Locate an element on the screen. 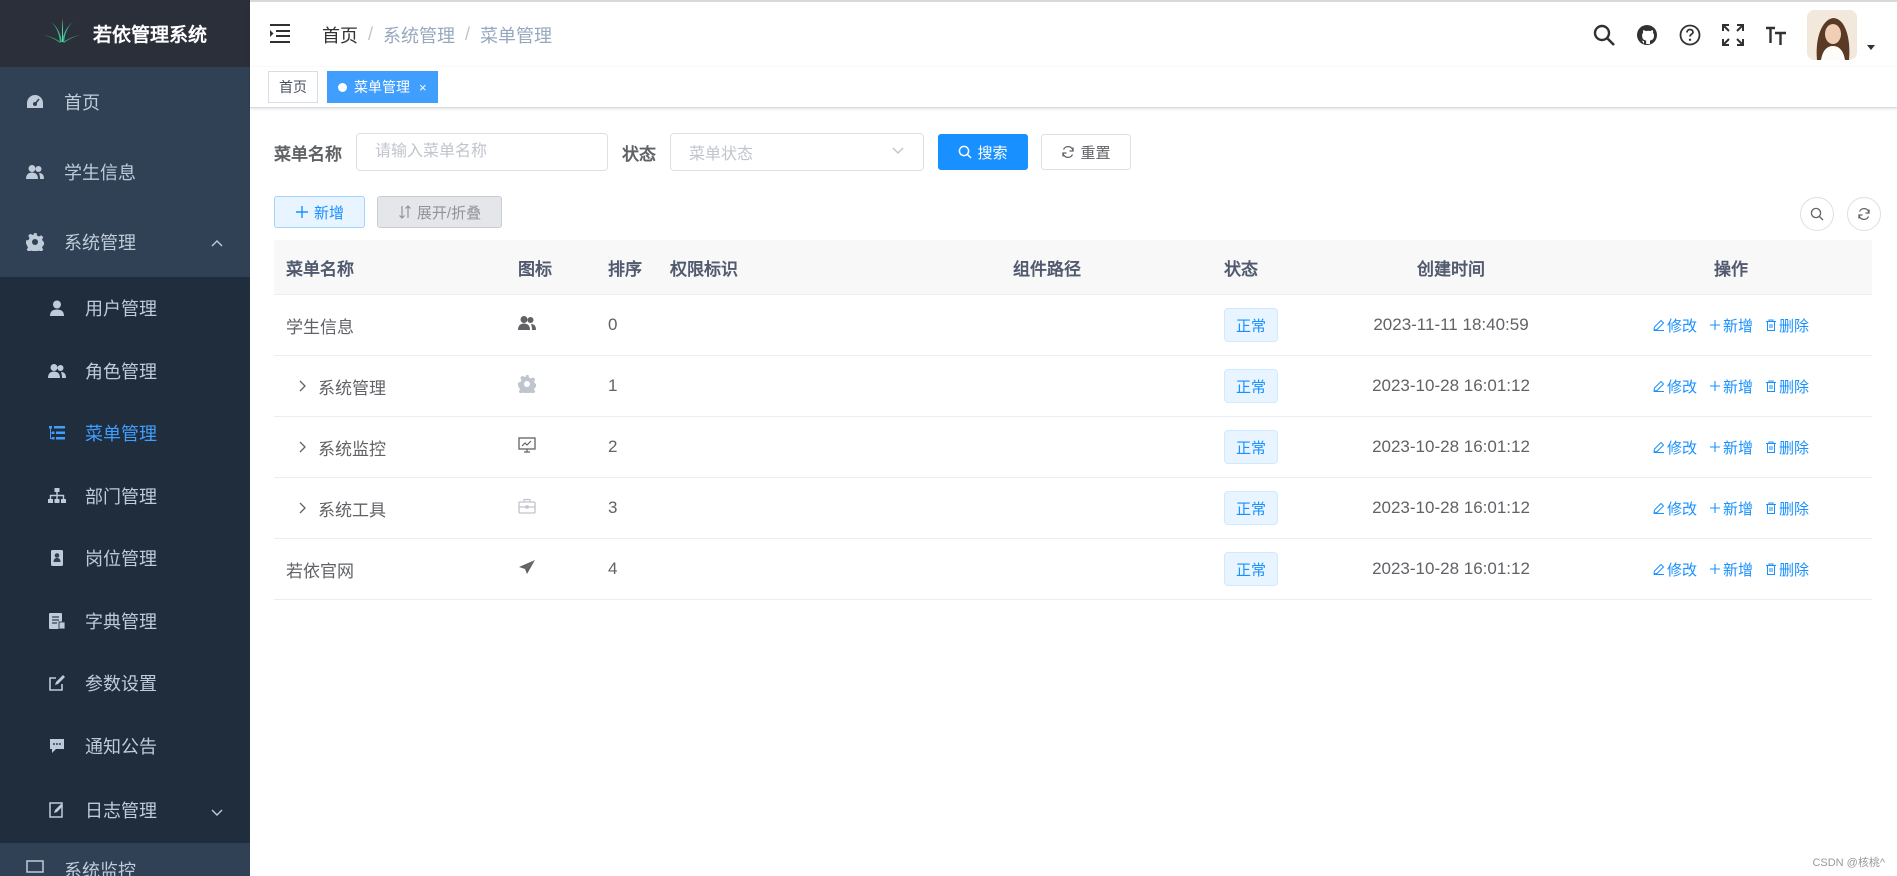 This screenshot has width=1897, height=876. column-header: 状态 is located at coordinates (1241, 269).